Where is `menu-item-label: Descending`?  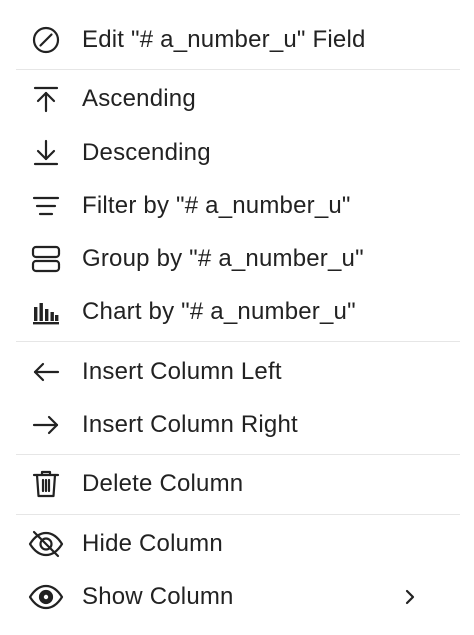
menu-item-label: Descending is located at coordinates (146, 152).